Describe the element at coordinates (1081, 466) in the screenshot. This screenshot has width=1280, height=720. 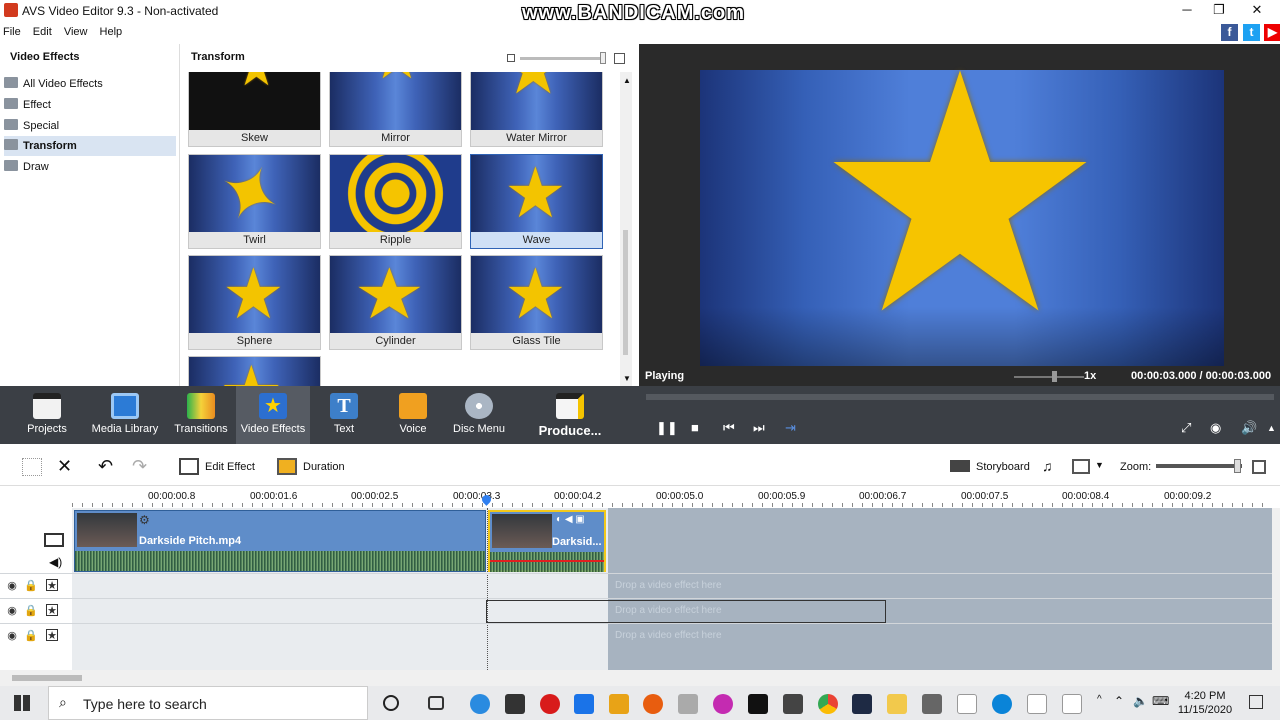
I see `view-mode-icon` at that location.